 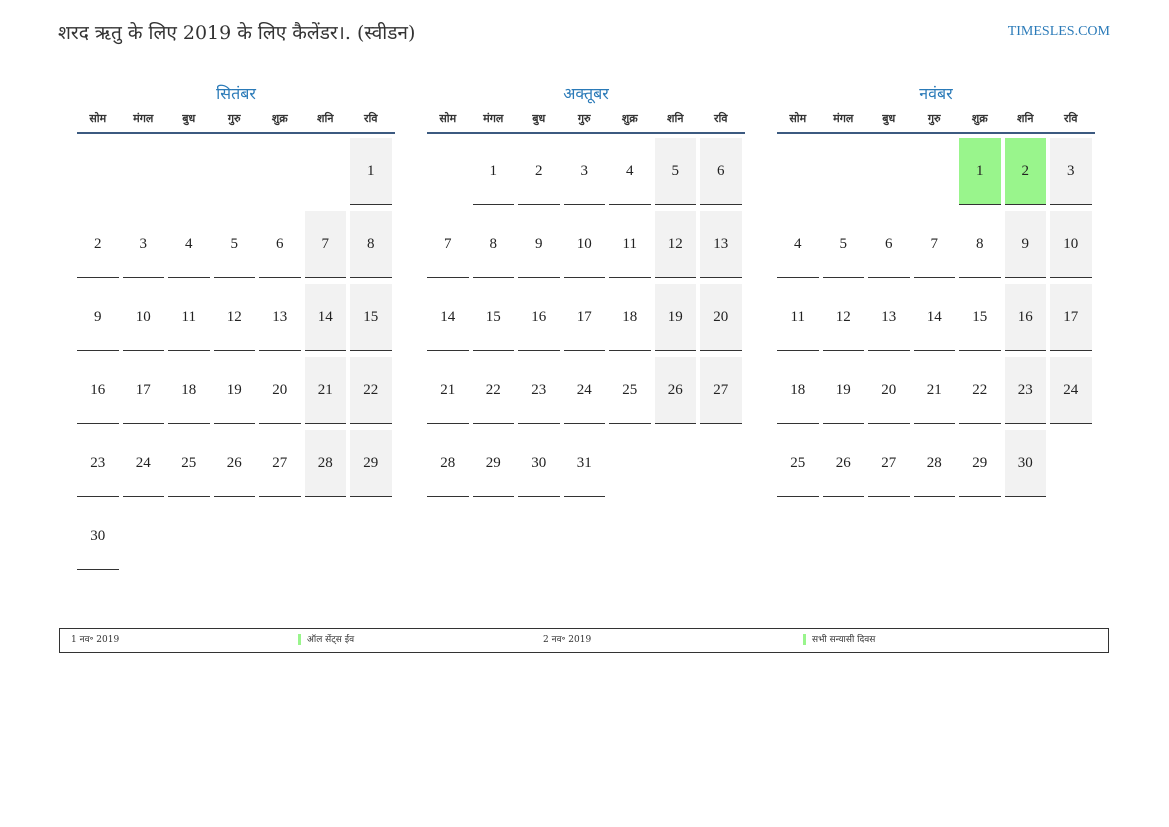 I want to click on day-cell: 17, so click(x=584, y=317).